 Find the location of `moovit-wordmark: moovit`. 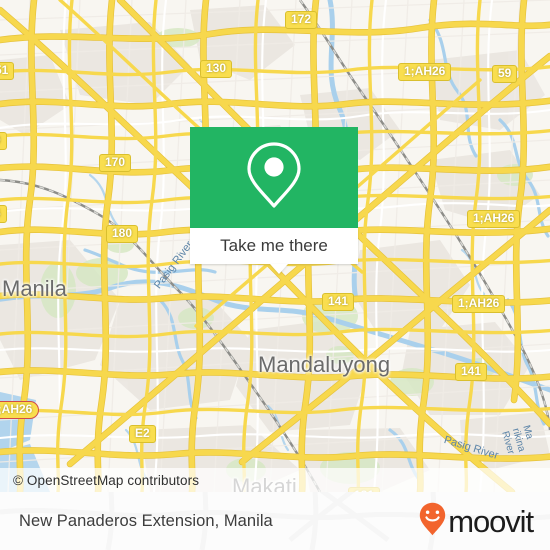

moovit-wordmark: moovit is located at coordinates (491, 521).